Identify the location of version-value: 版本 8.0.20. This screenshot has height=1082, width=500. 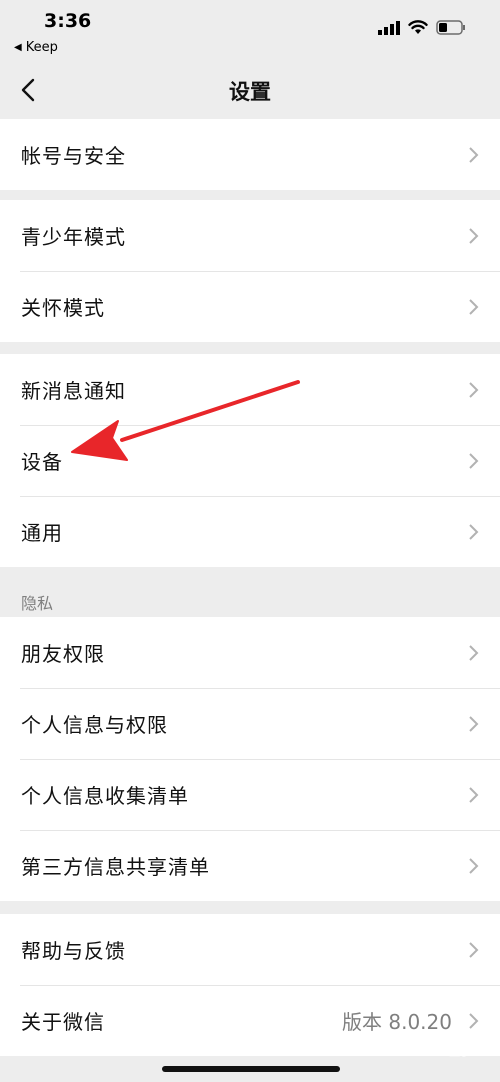
(397, 1022).